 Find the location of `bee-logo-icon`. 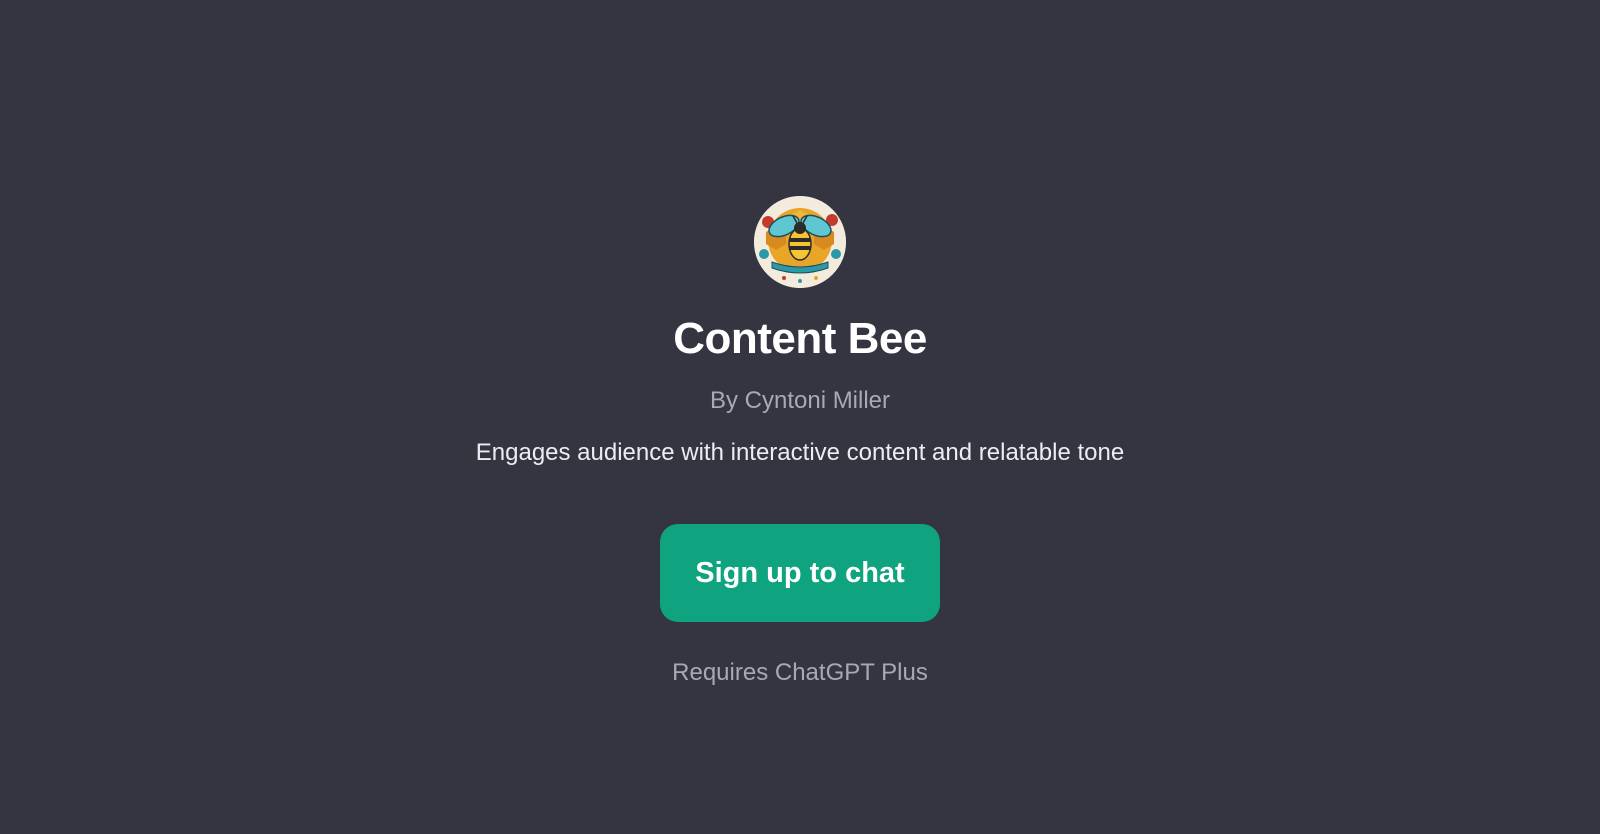

bee-logo-icon is located at coordinates (800, 242).